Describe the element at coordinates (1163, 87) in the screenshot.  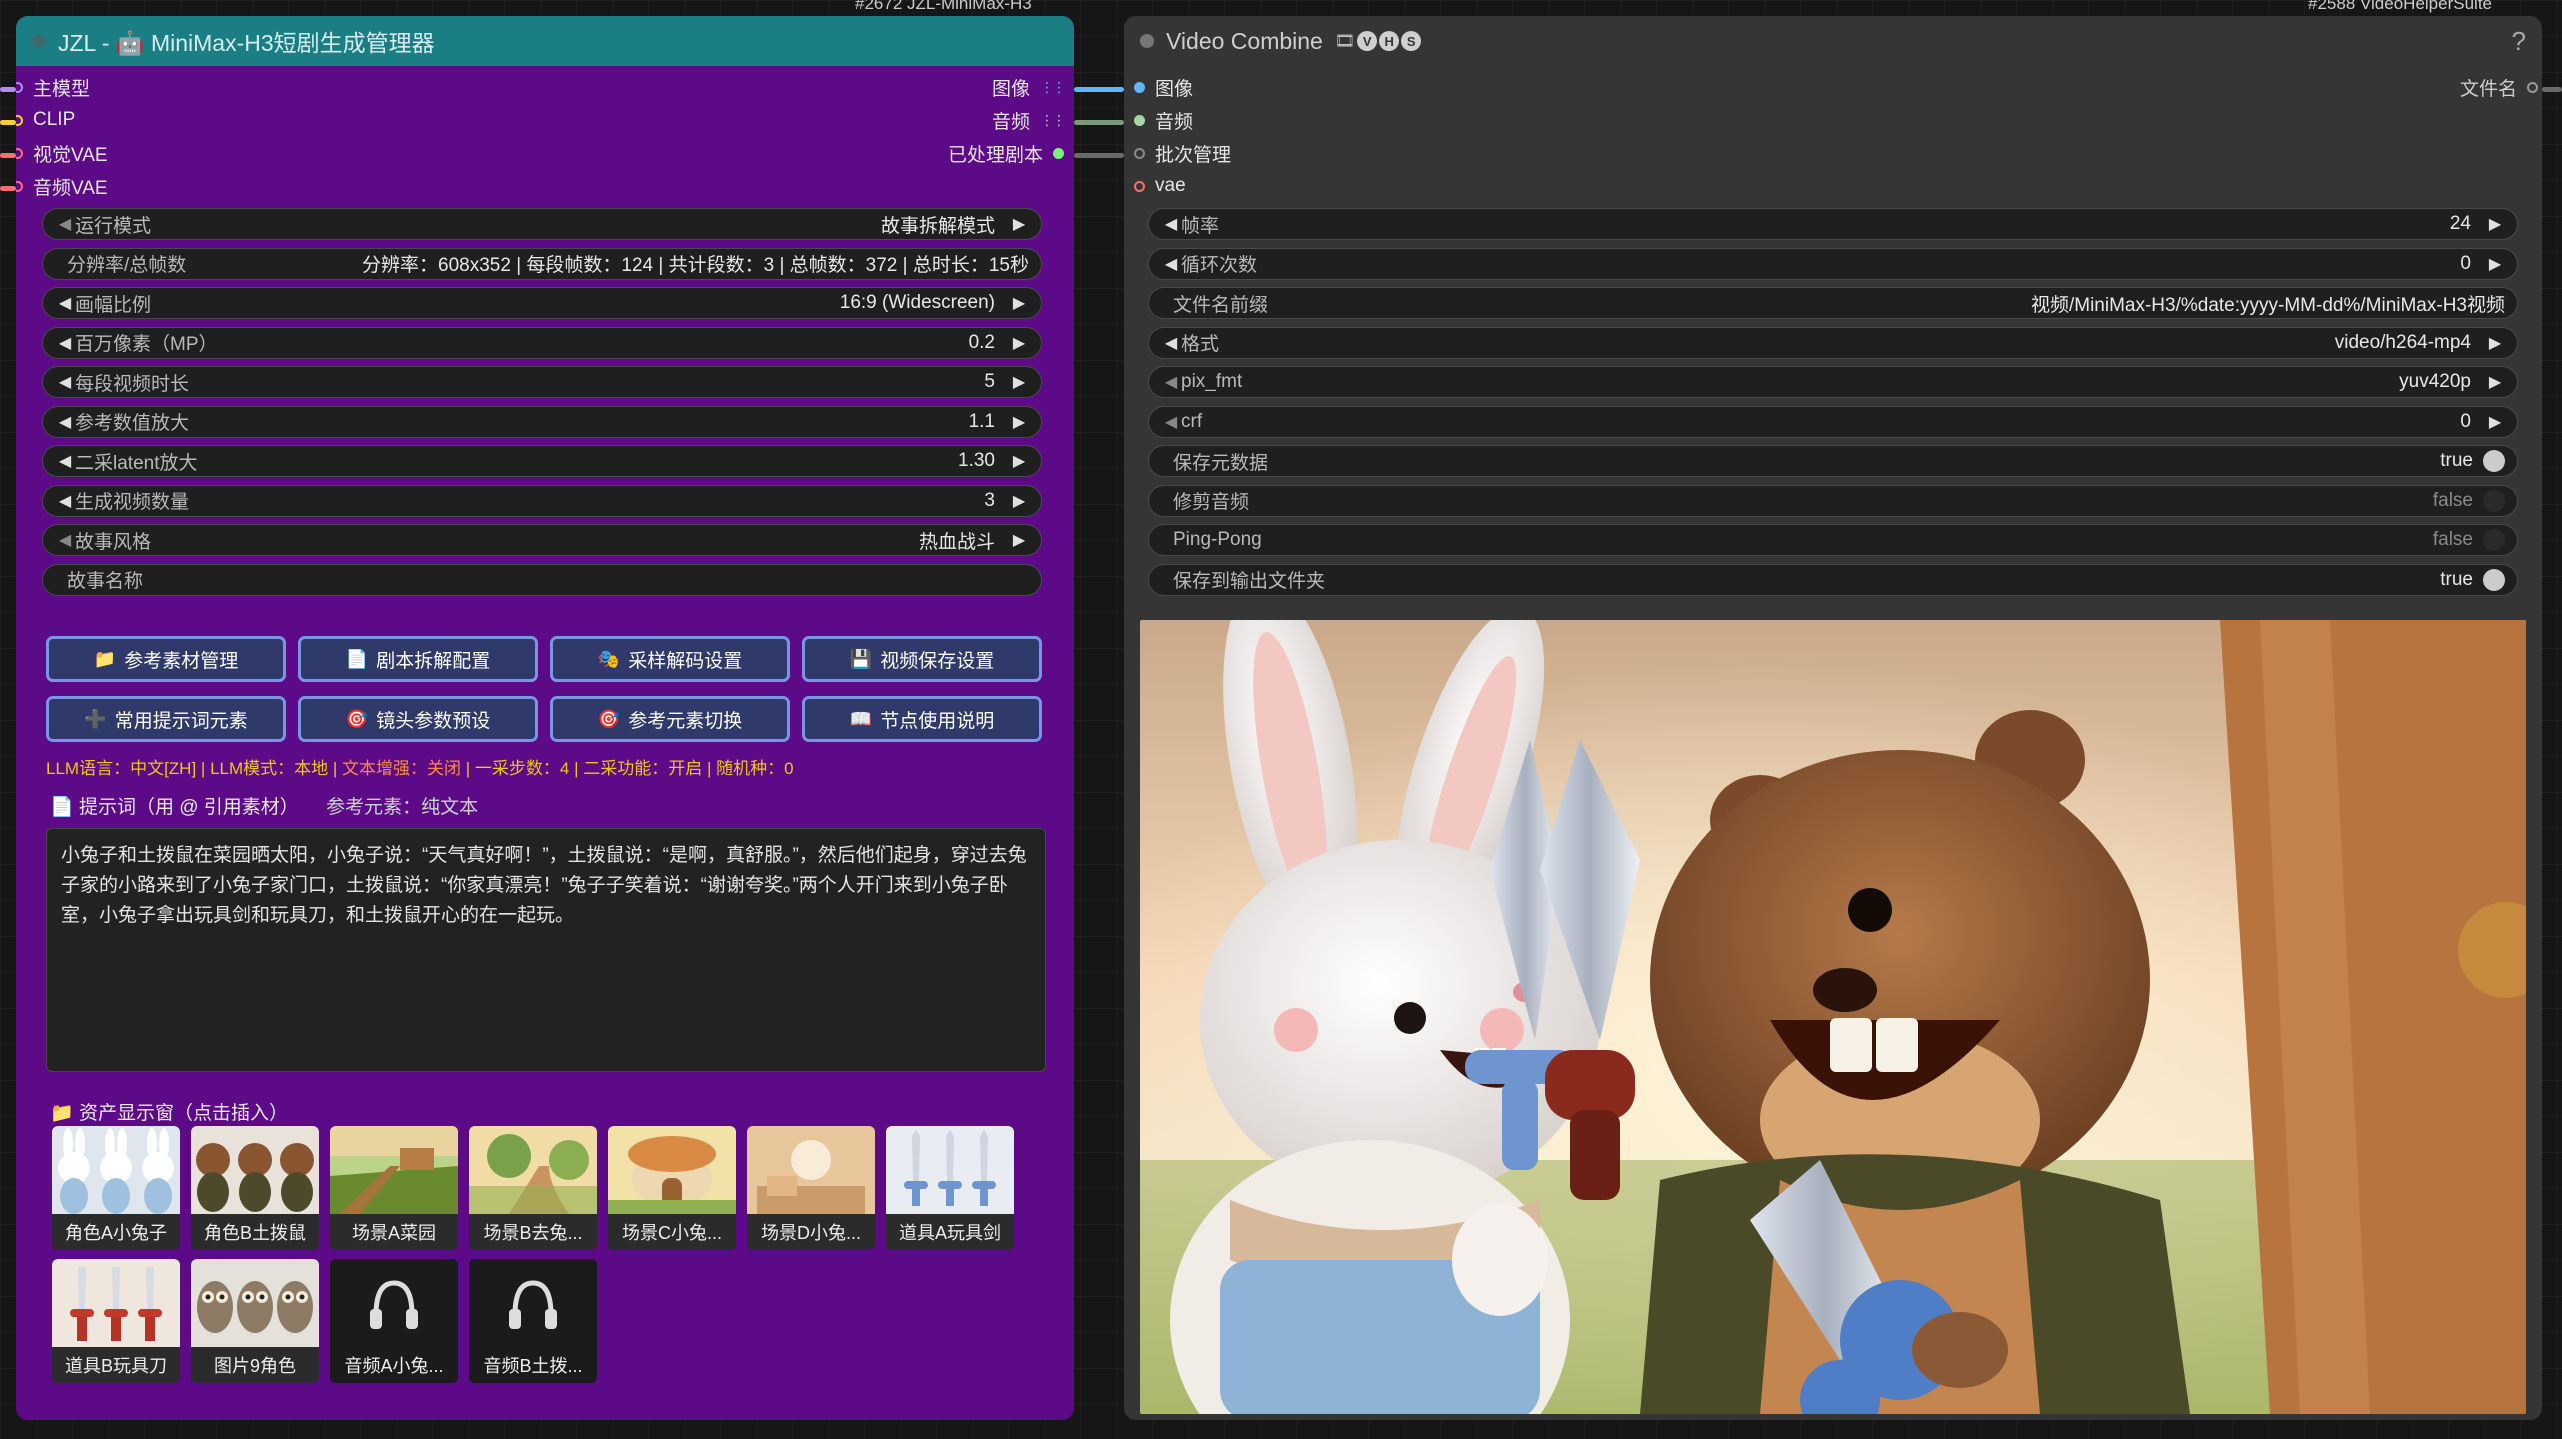
I see `input-socket: 图像` at that location.